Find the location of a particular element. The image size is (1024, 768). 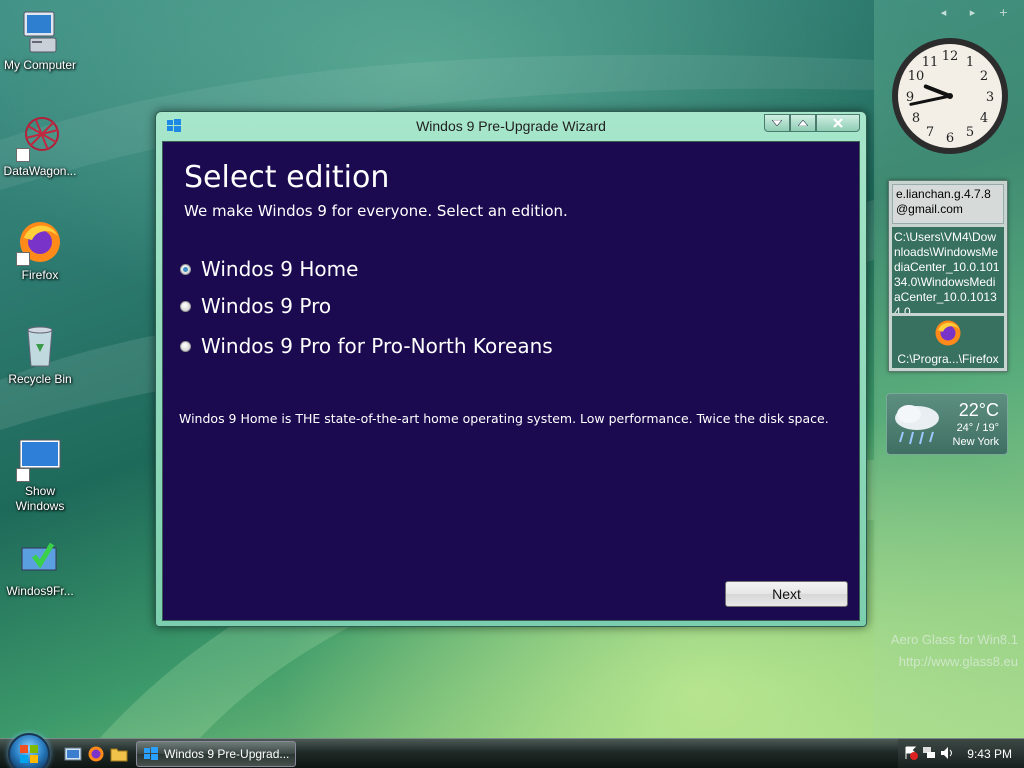

note-app-shortcut: C:\Progra...\Firefox is located at coordinates (948, 342).